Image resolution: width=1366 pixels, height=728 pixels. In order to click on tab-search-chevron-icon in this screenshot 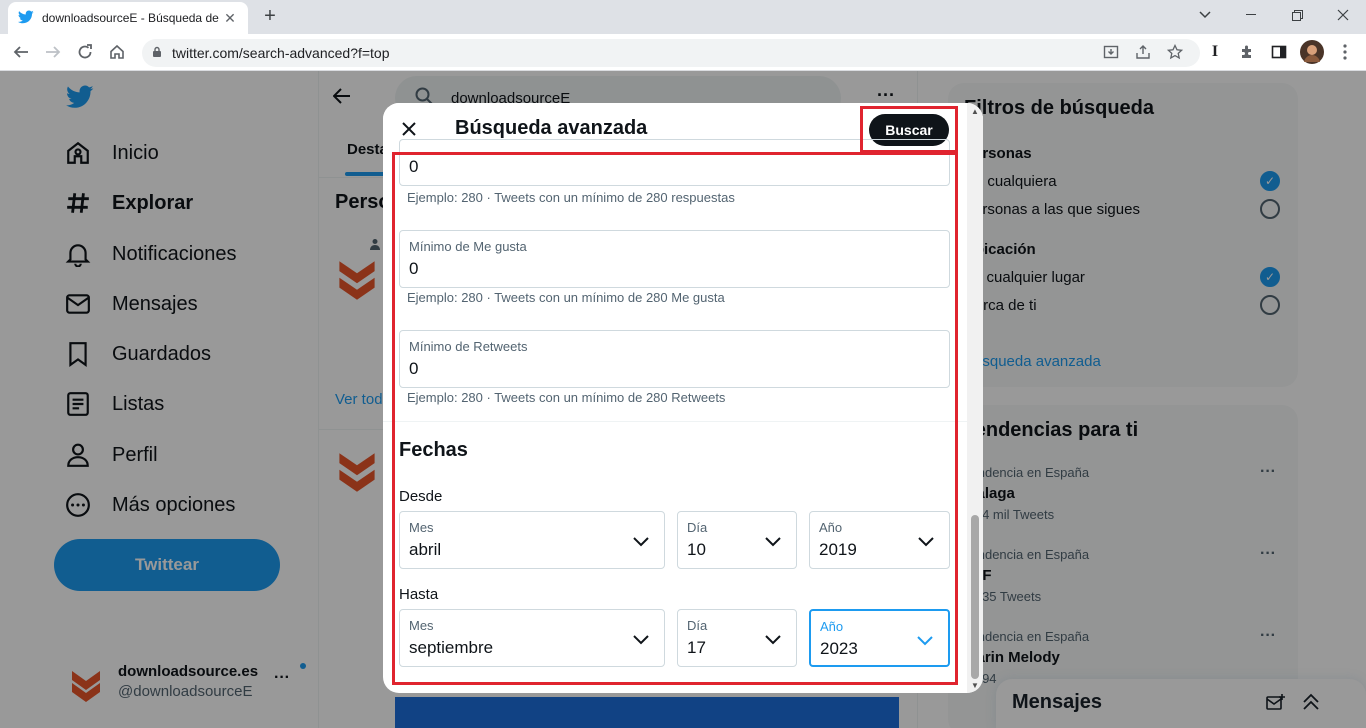, I will do `click(1205, 15)`.